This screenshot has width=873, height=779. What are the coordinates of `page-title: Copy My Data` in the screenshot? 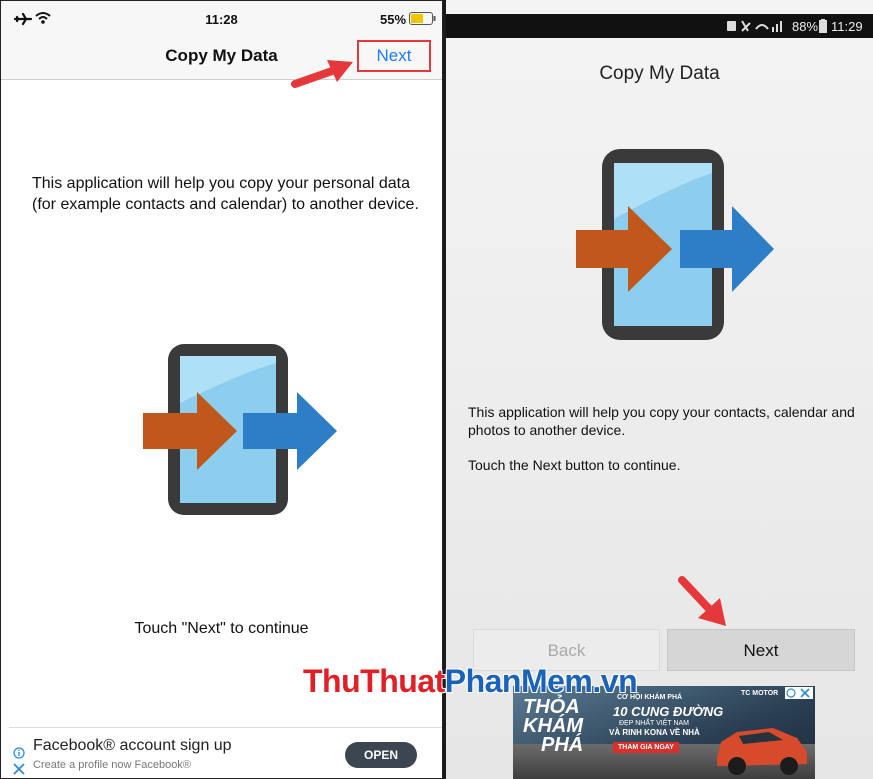 It's located at (659, 73).